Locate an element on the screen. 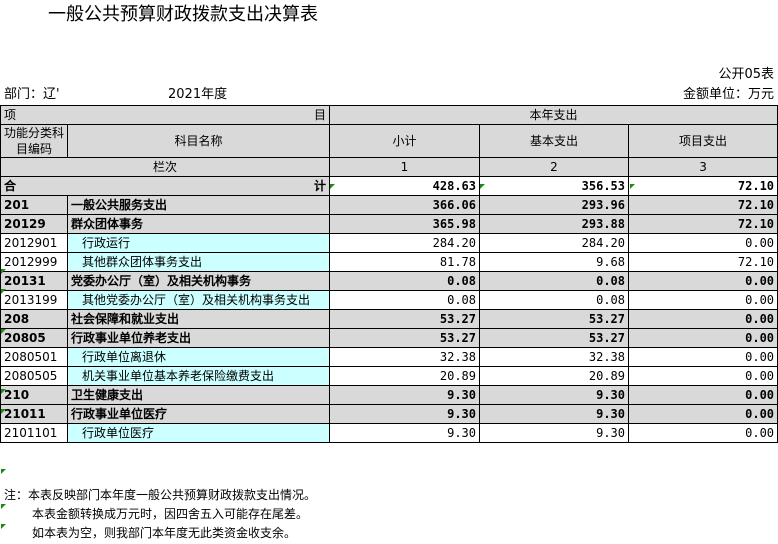 Image resolution: width=778 pixels, height=544 pixels. header-item-cell: 项 目 is located at coordinates (165, 115).